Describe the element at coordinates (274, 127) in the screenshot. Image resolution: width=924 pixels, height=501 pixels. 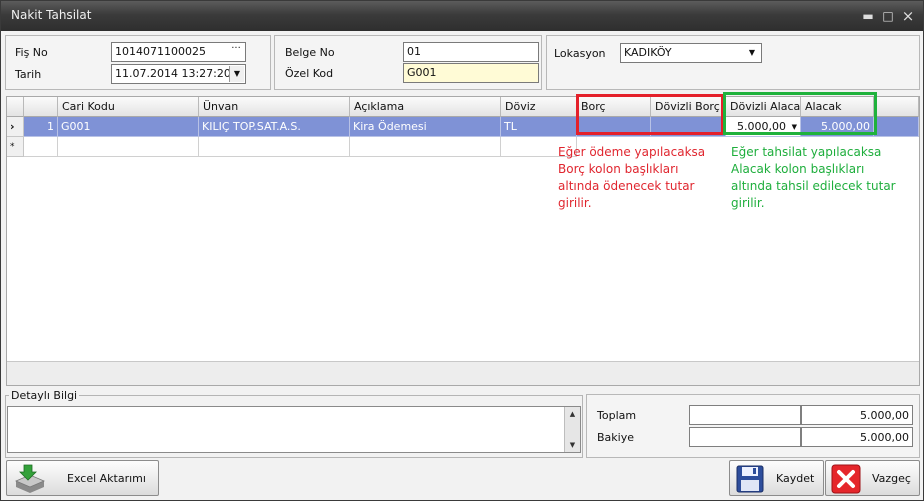
I see `cell-unvan: KILIÇ TOP.SAT.A.S.` at that location.